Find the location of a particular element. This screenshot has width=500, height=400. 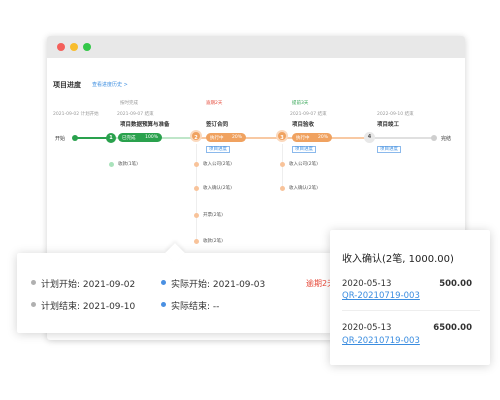

plan-start-row: 计划开始: 2021-09-02 is located at coordinates (88, 283).